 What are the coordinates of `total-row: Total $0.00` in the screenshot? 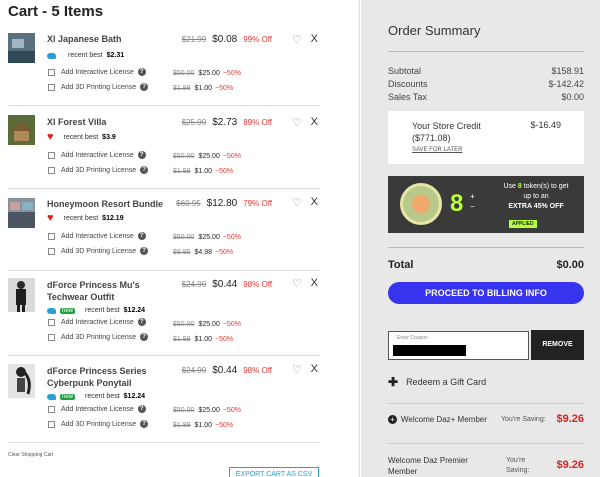 It's located at (486, 265).